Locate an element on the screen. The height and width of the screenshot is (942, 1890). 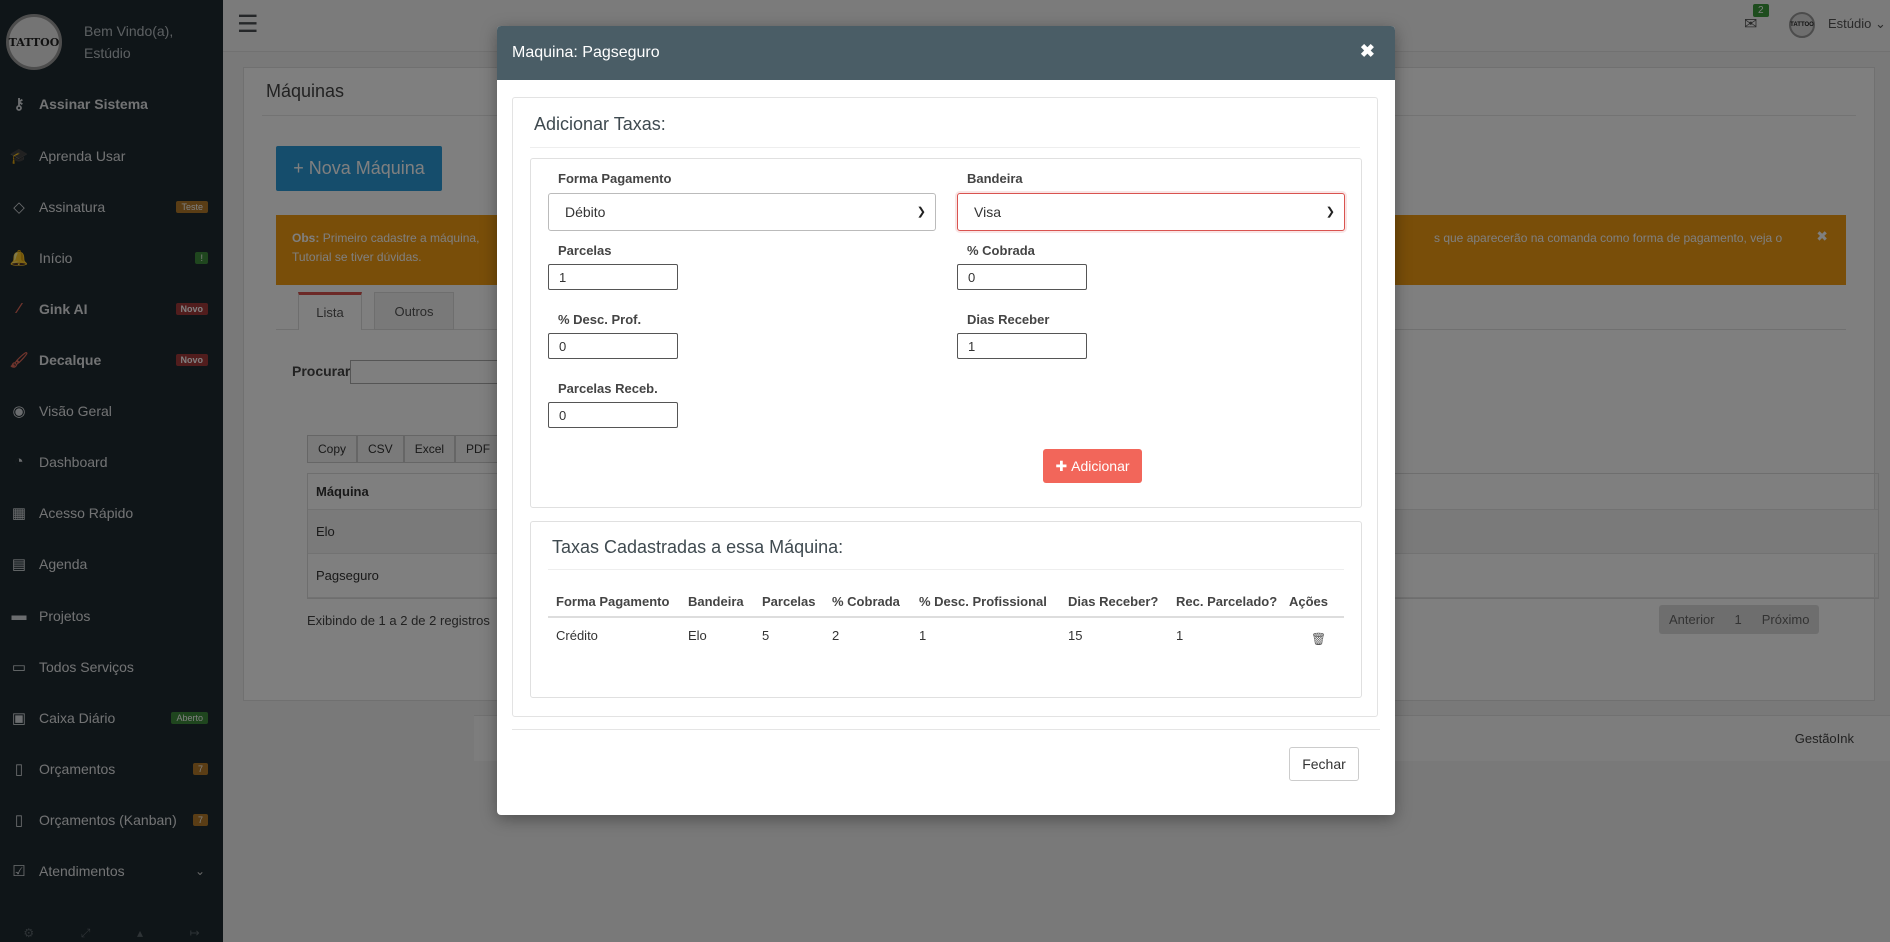
cell-payment-method: Crédito is located at coordinates (577, 635).